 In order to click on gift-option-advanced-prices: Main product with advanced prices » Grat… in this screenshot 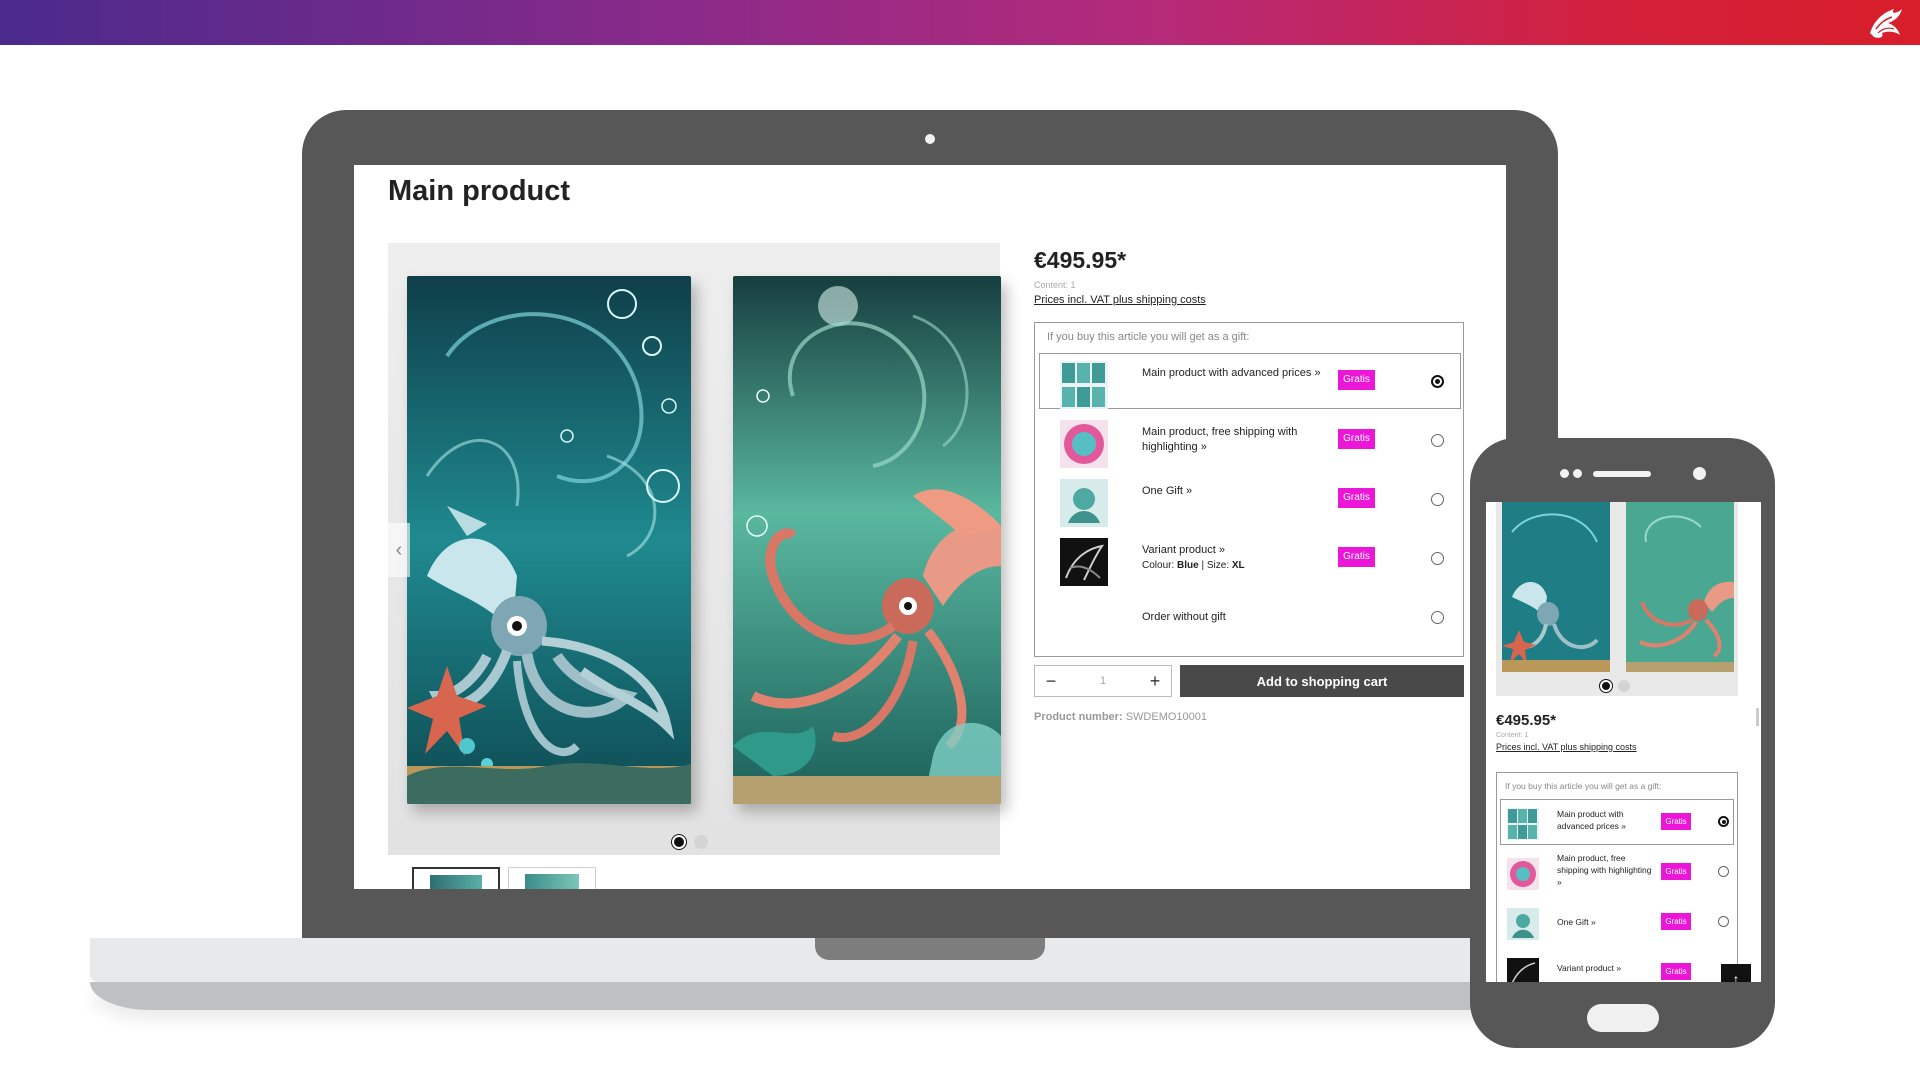, I will do `click(1250, 381)`.